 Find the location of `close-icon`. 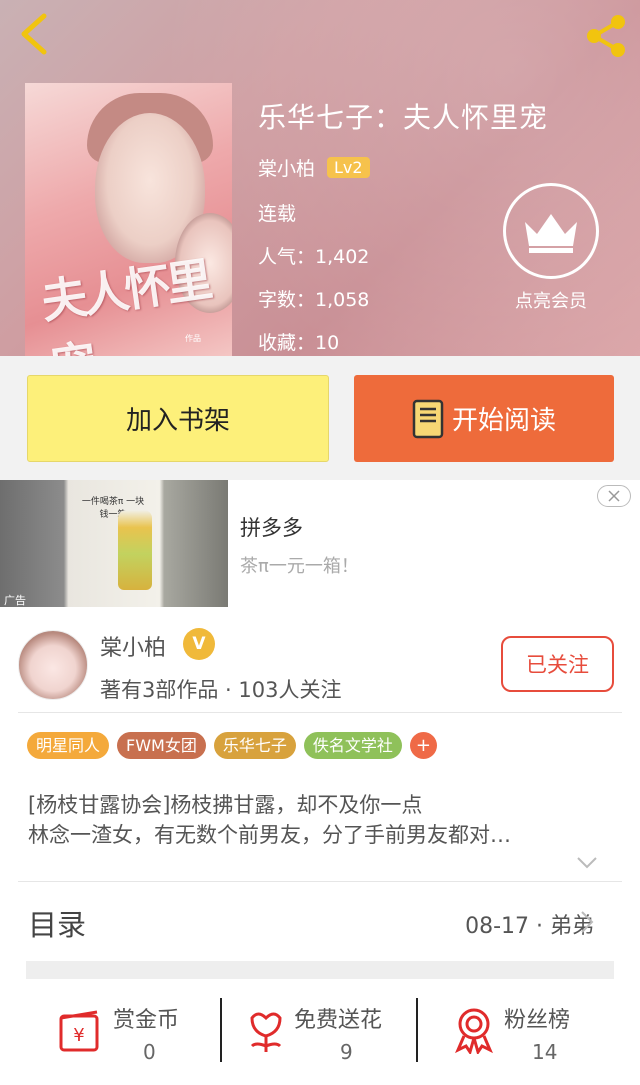

close-icon is located at coordinates (614, 496).